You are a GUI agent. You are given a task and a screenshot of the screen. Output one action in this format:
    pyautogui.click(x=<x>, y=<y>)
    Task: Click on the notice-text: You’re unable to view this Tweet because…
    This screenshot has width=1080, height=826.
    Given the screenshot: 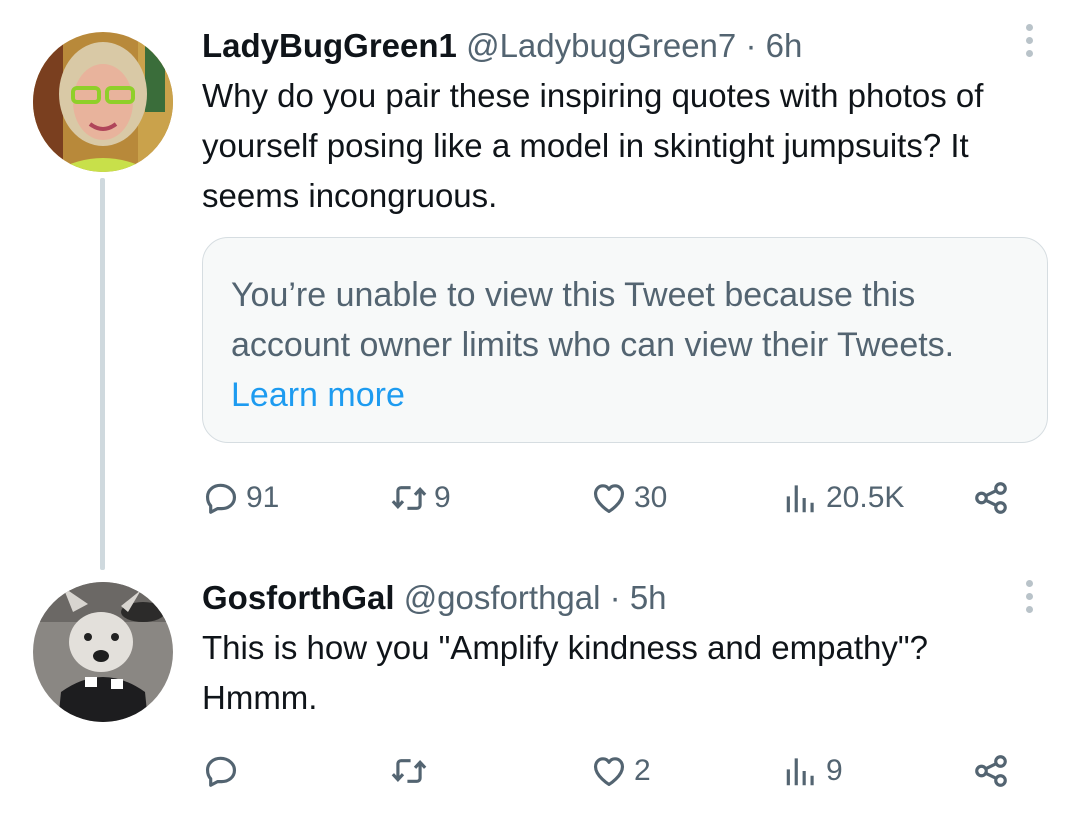 What is the action you would take?
    pyautogui.click(x=593, y=320)
    